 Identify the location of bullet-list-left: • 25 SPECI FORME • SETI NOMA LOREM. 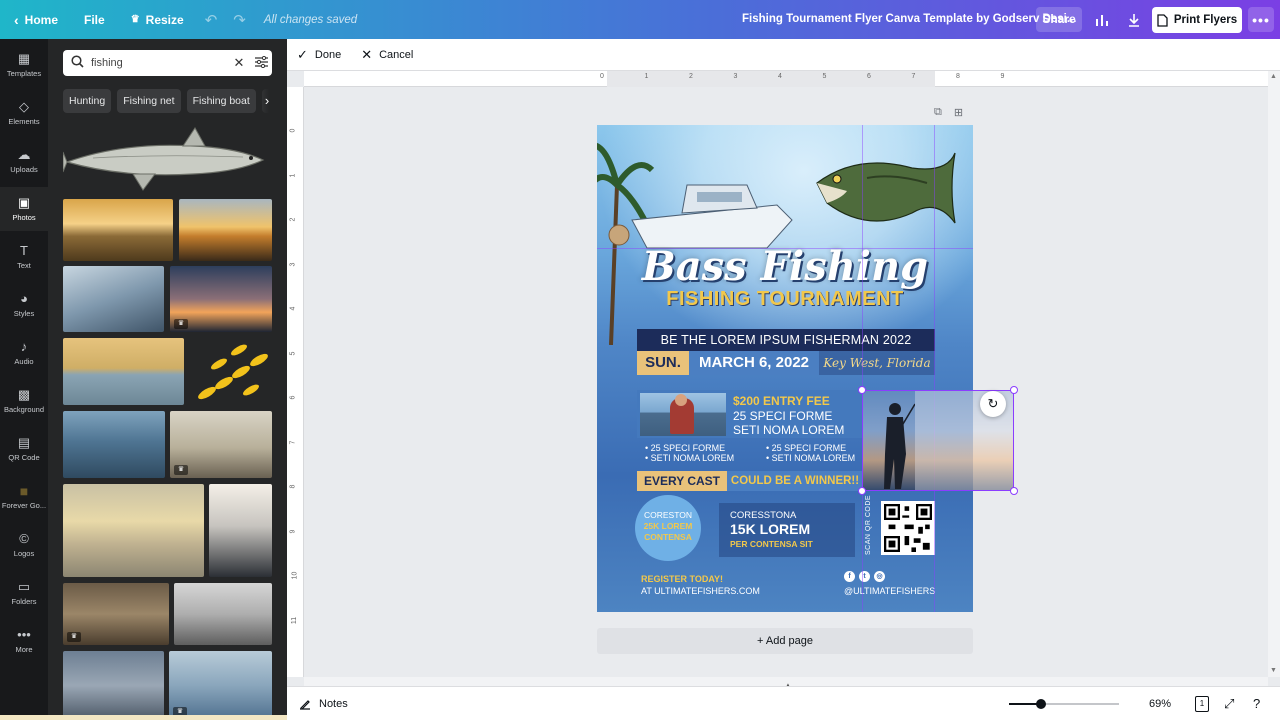
(689, 453).